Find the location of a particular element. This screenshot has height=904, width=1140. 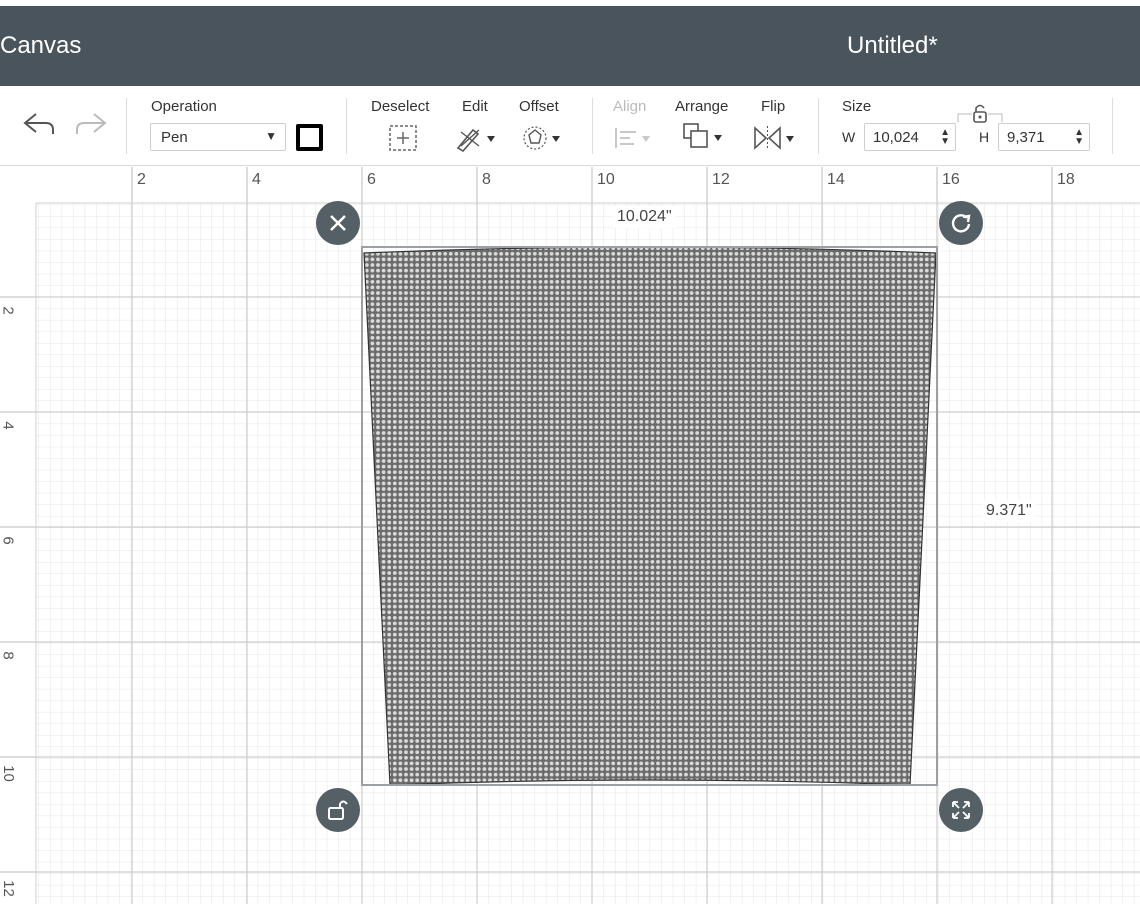

rotate-handle is located at coordinates (961, 223).